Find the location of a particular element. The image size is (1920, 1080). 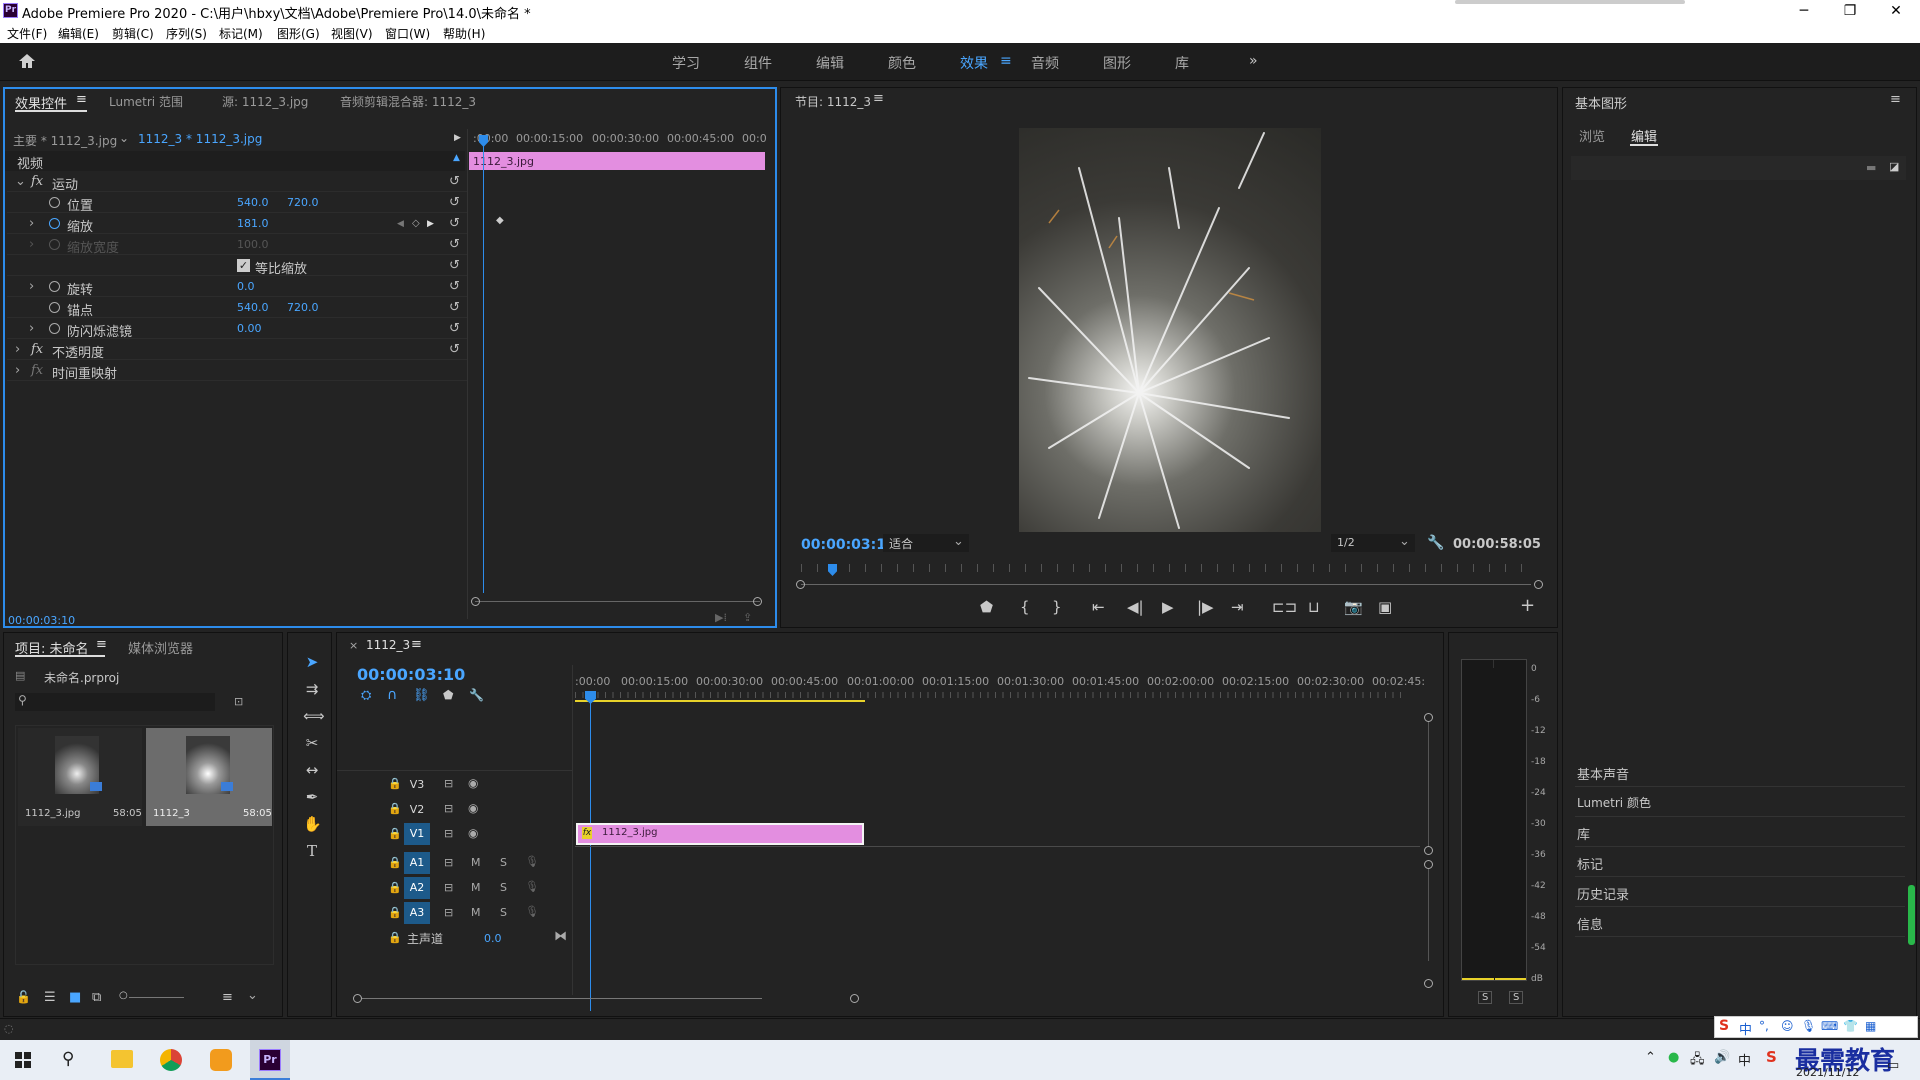

new-bin-icon: ⊡ is located at coordinates (238, 701).